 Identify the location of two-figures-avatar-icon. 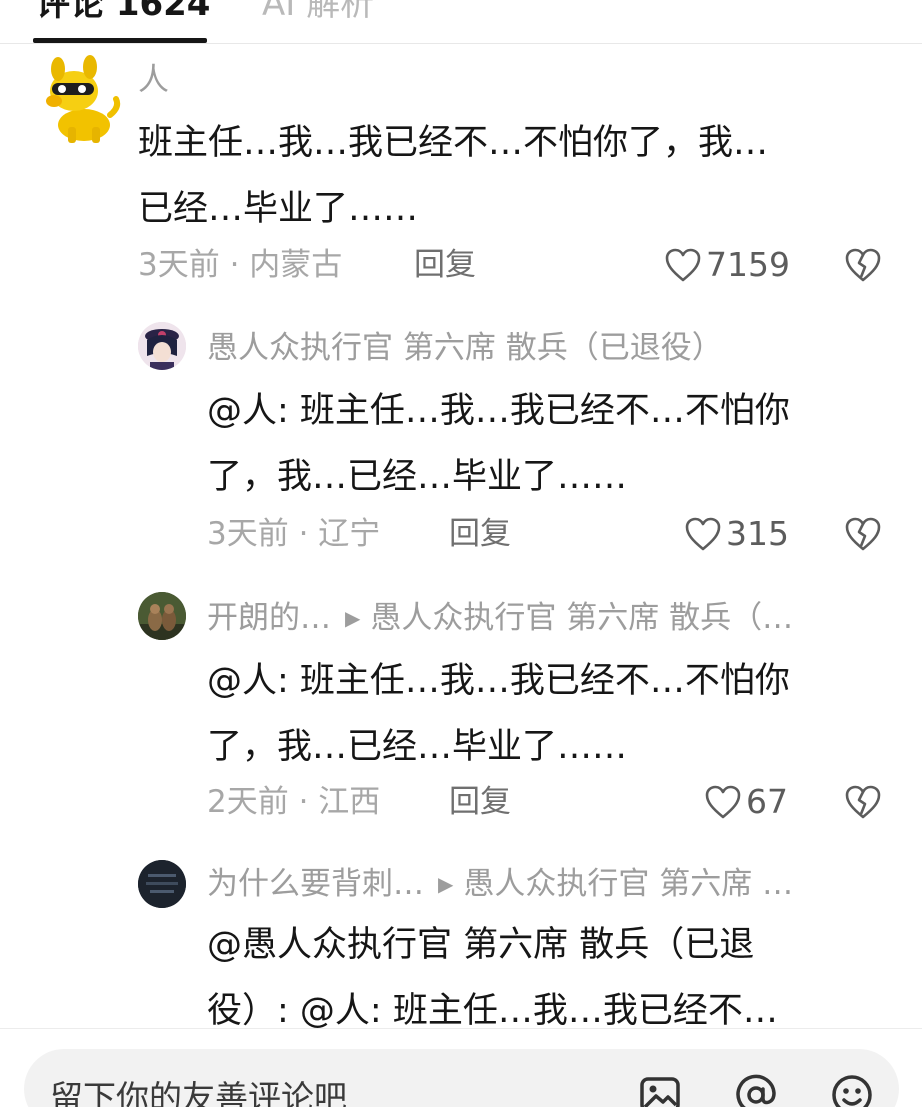
(162, 616).